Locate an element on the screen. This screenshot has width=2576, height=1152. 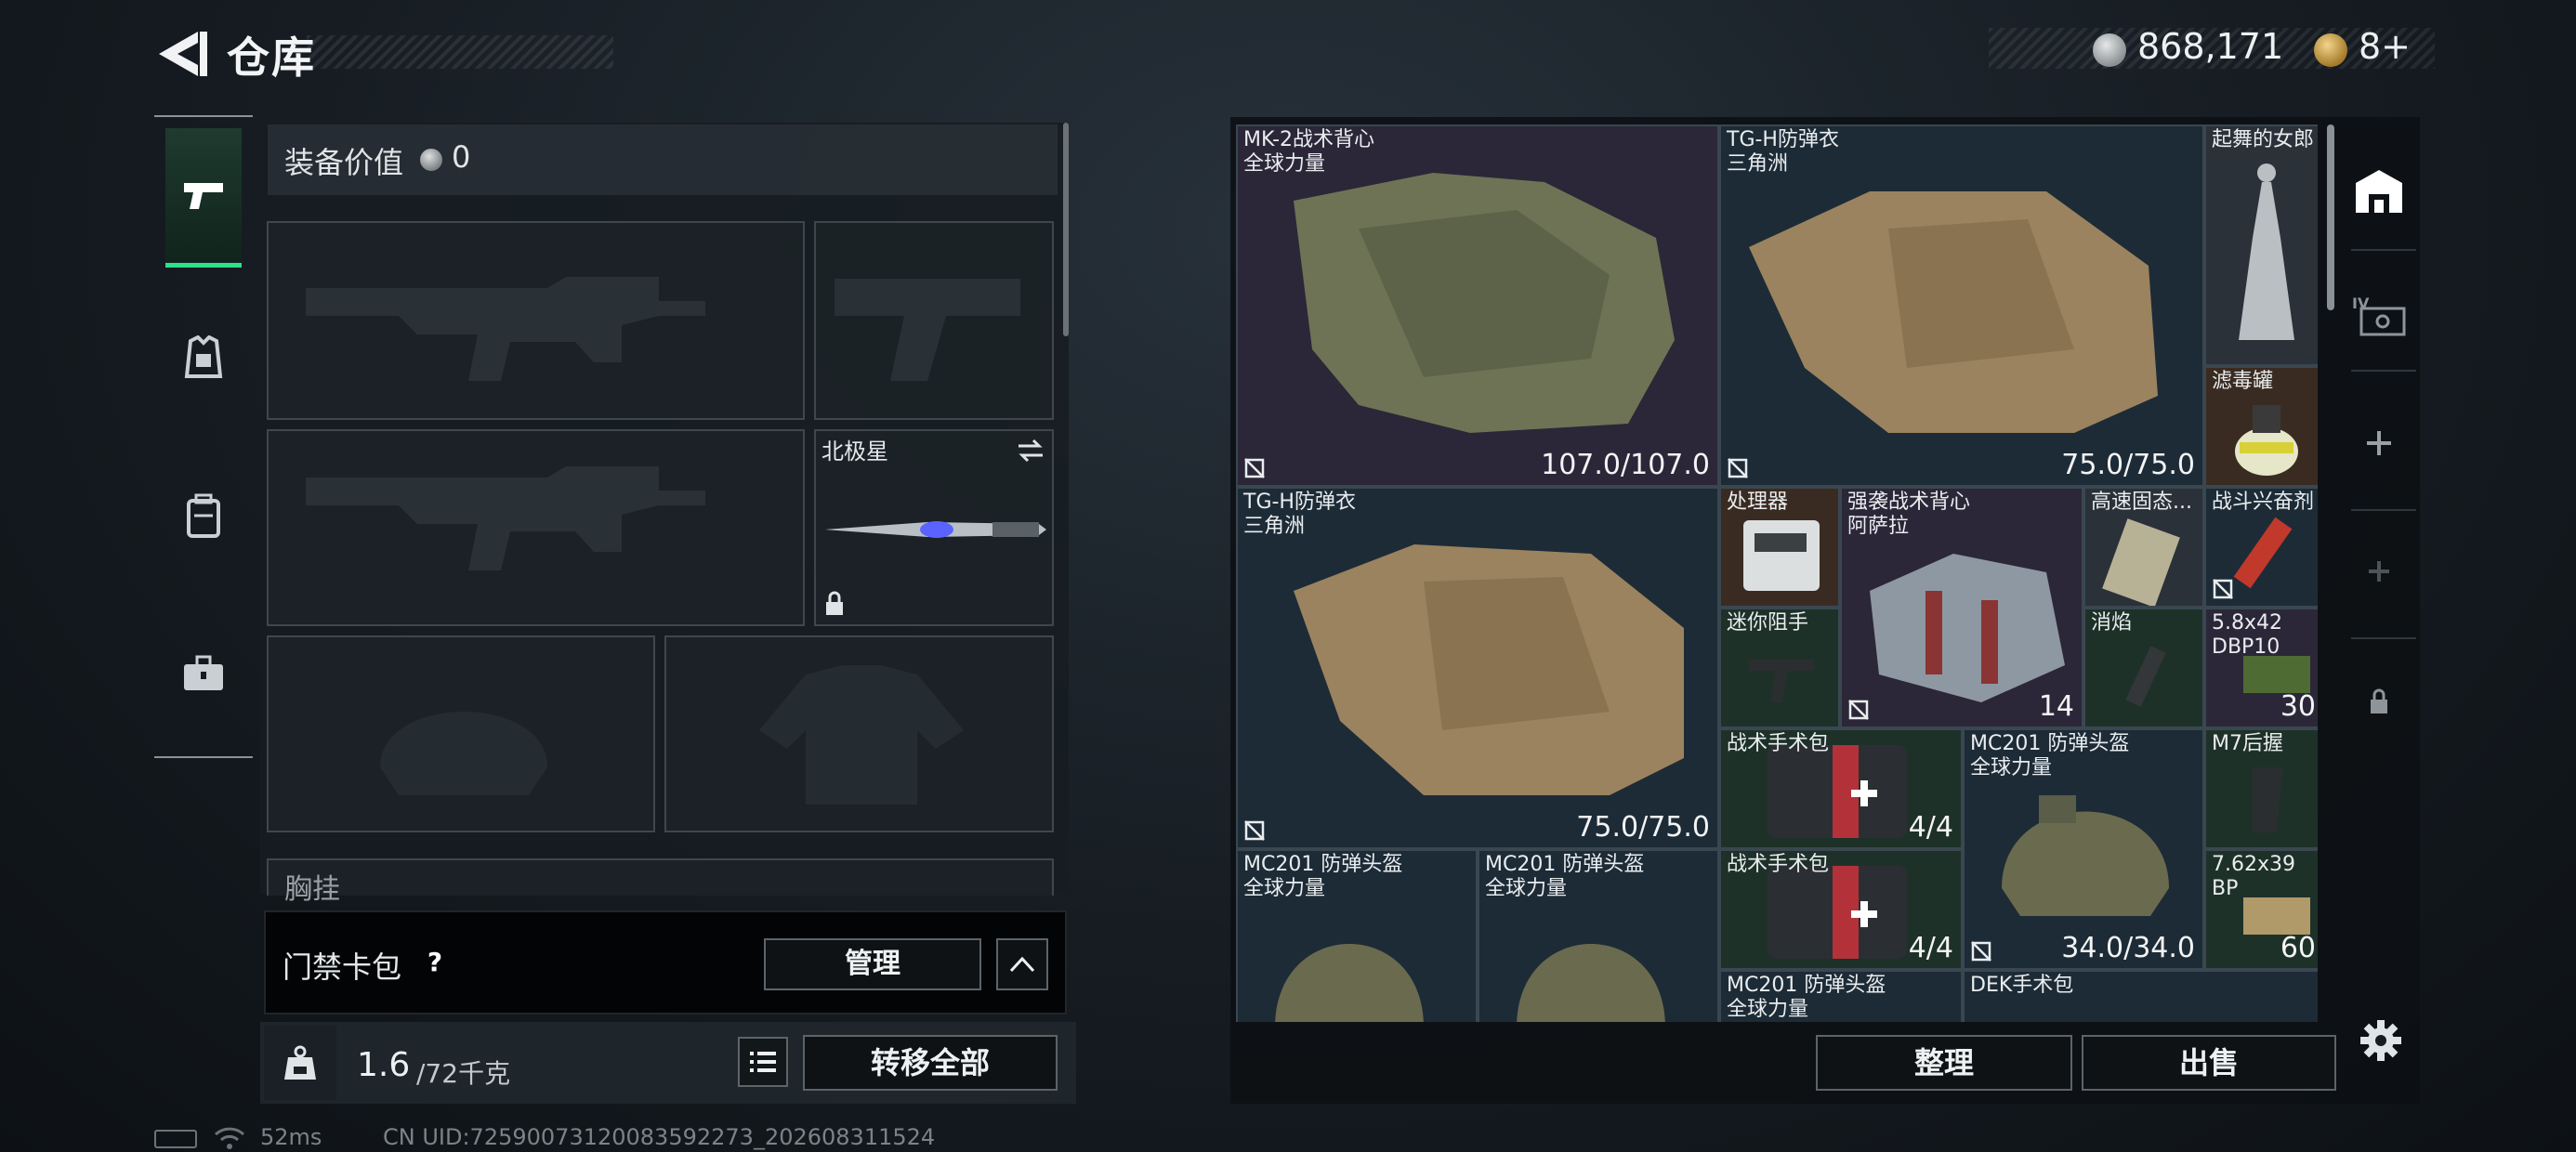
helmet-silhouette-icon is located at coordinates (463, 753).